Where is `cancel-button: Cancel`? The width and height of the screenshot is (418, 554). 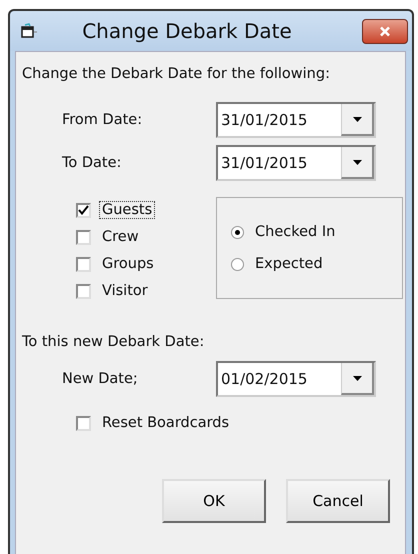 cancel-button: Cancel is located at coordinates (338, 501).